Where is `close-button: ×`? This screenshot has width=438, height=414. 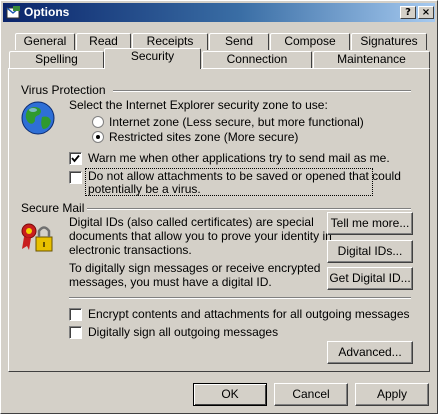
close-button: × is located at coordinates (426, 12).